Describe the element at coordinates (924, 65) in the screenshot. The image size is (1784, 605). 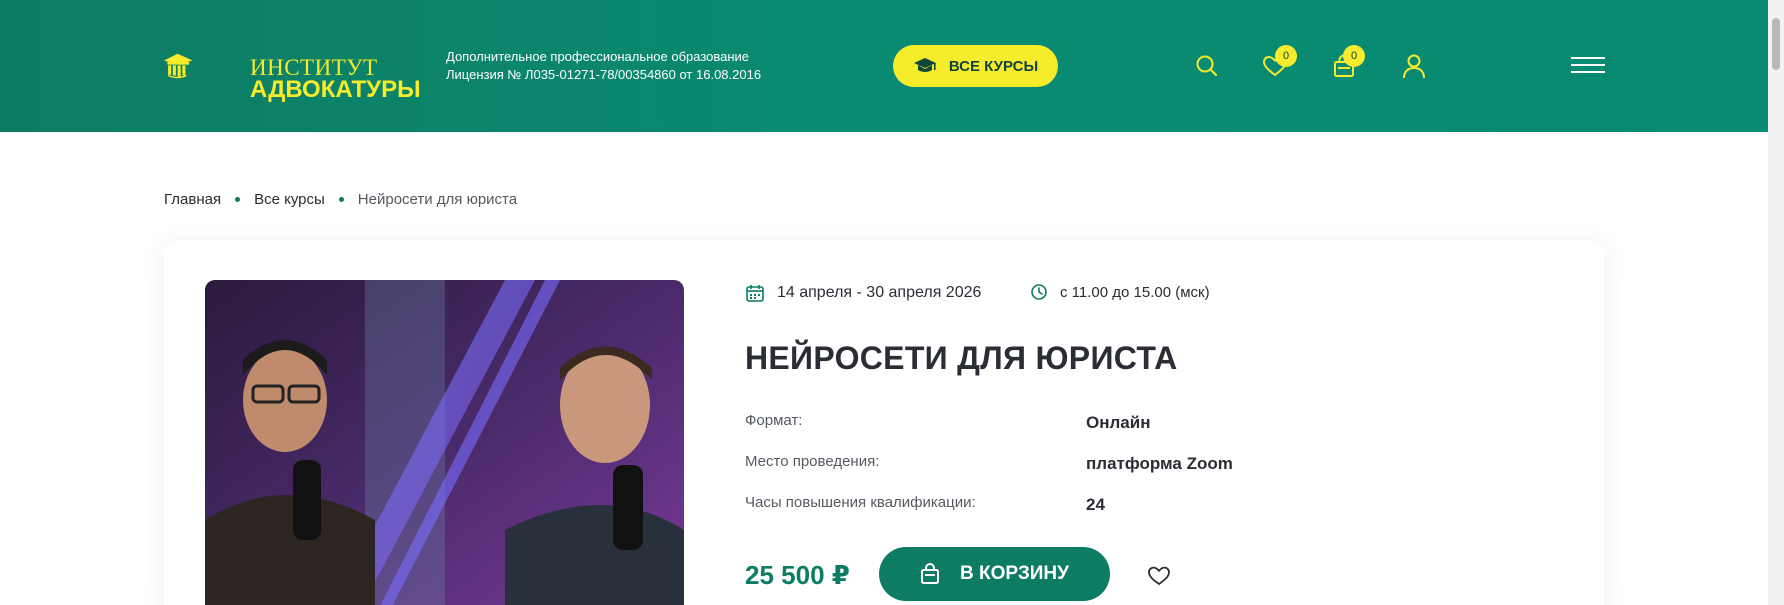
I see `graduation-cap-icon` at that location.